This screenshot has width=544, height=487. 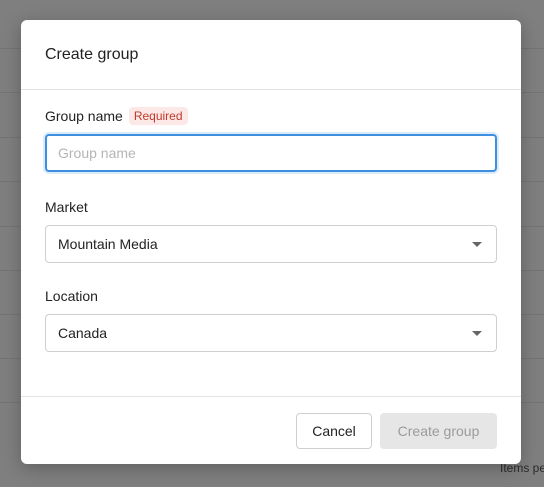 What do you see at coordinates (158, 116) in the screenshot?
I see `required-badge: Required` at bounding box center [158, 116].